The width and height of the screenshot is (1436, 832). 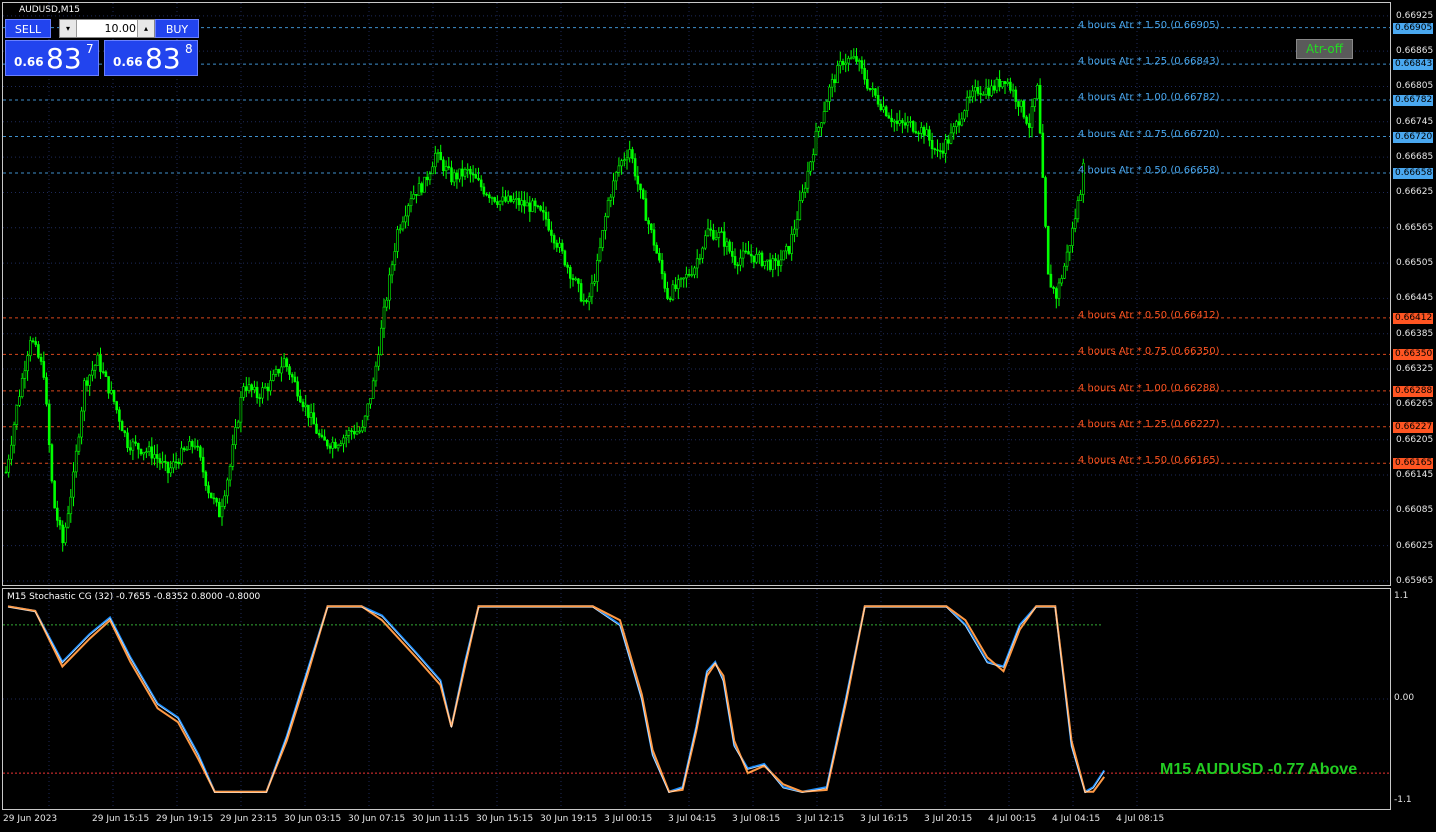 I want to click on time-axis-label: 4 Jul 08:15, so click(x=1140, y=819).